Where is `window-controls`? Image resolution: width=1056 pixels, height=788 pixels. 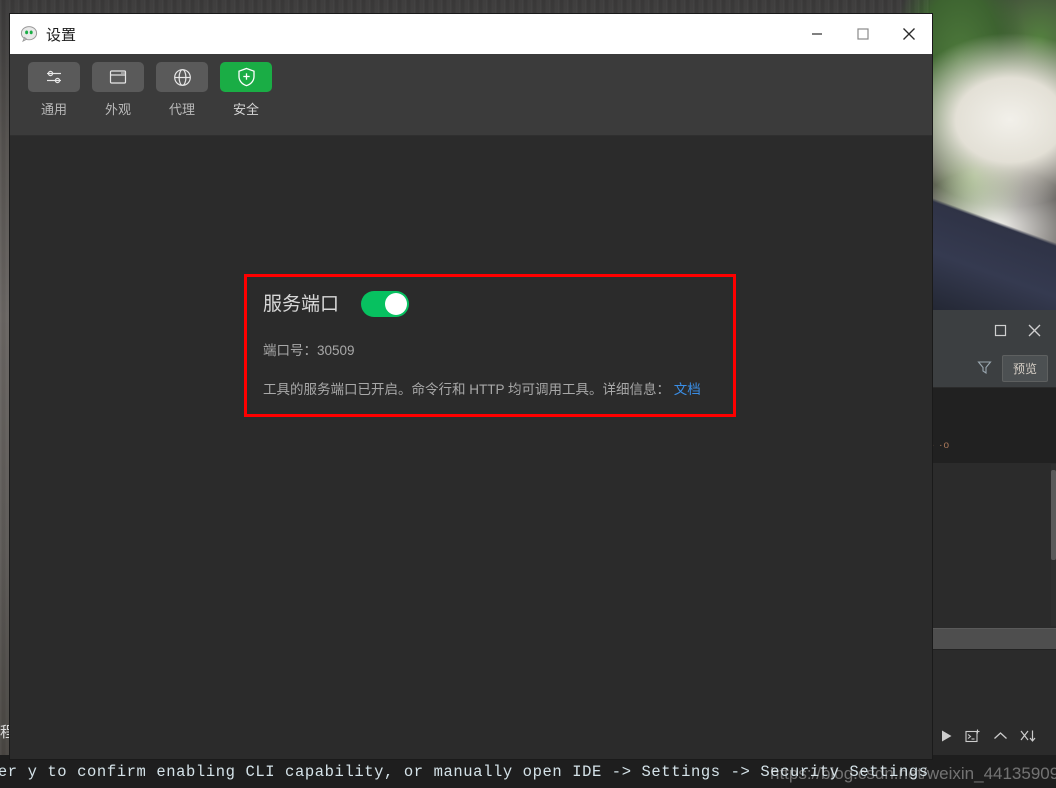 window-controls is located at coordinates (863, 34).